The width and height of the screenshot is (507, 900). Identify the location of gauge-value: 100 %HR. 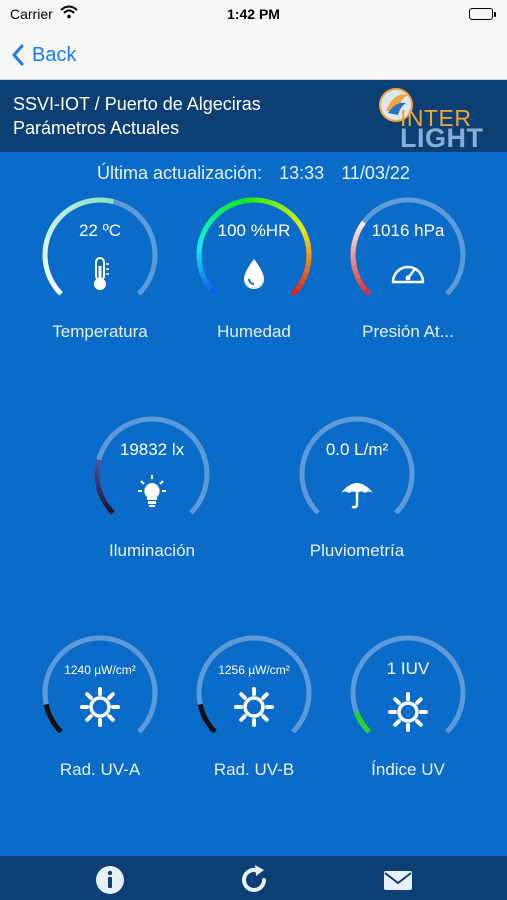
(254, 230).